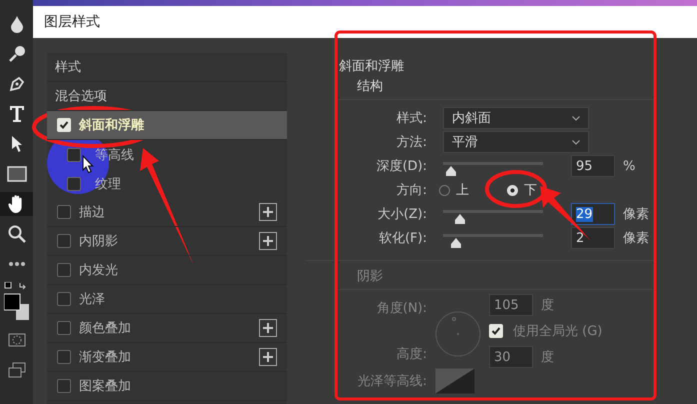  I want to click on value-field: 2, so click(593, 238).